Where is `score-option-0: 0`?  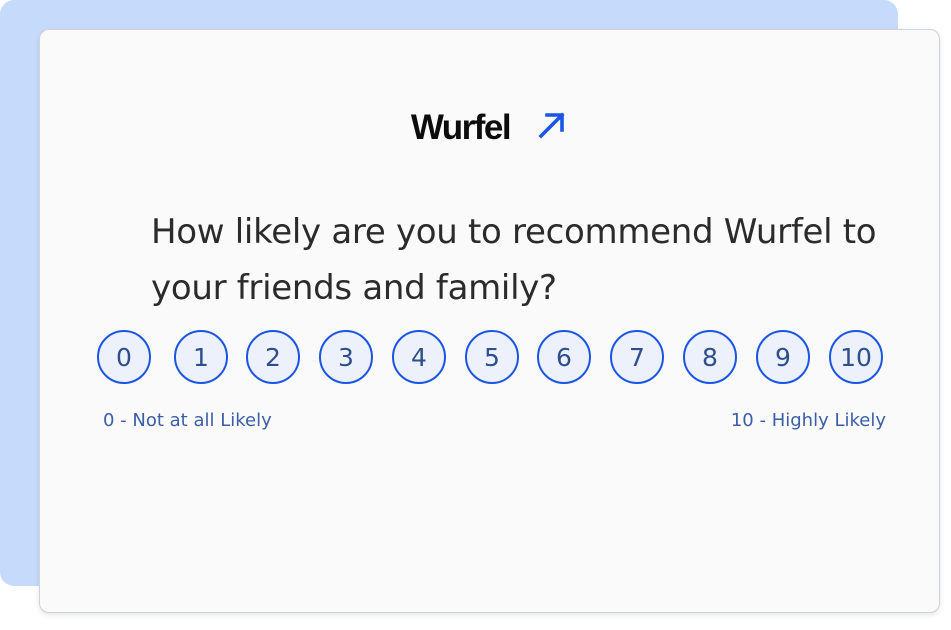 score-option-0: 0 is located at coordinates (124, 357).